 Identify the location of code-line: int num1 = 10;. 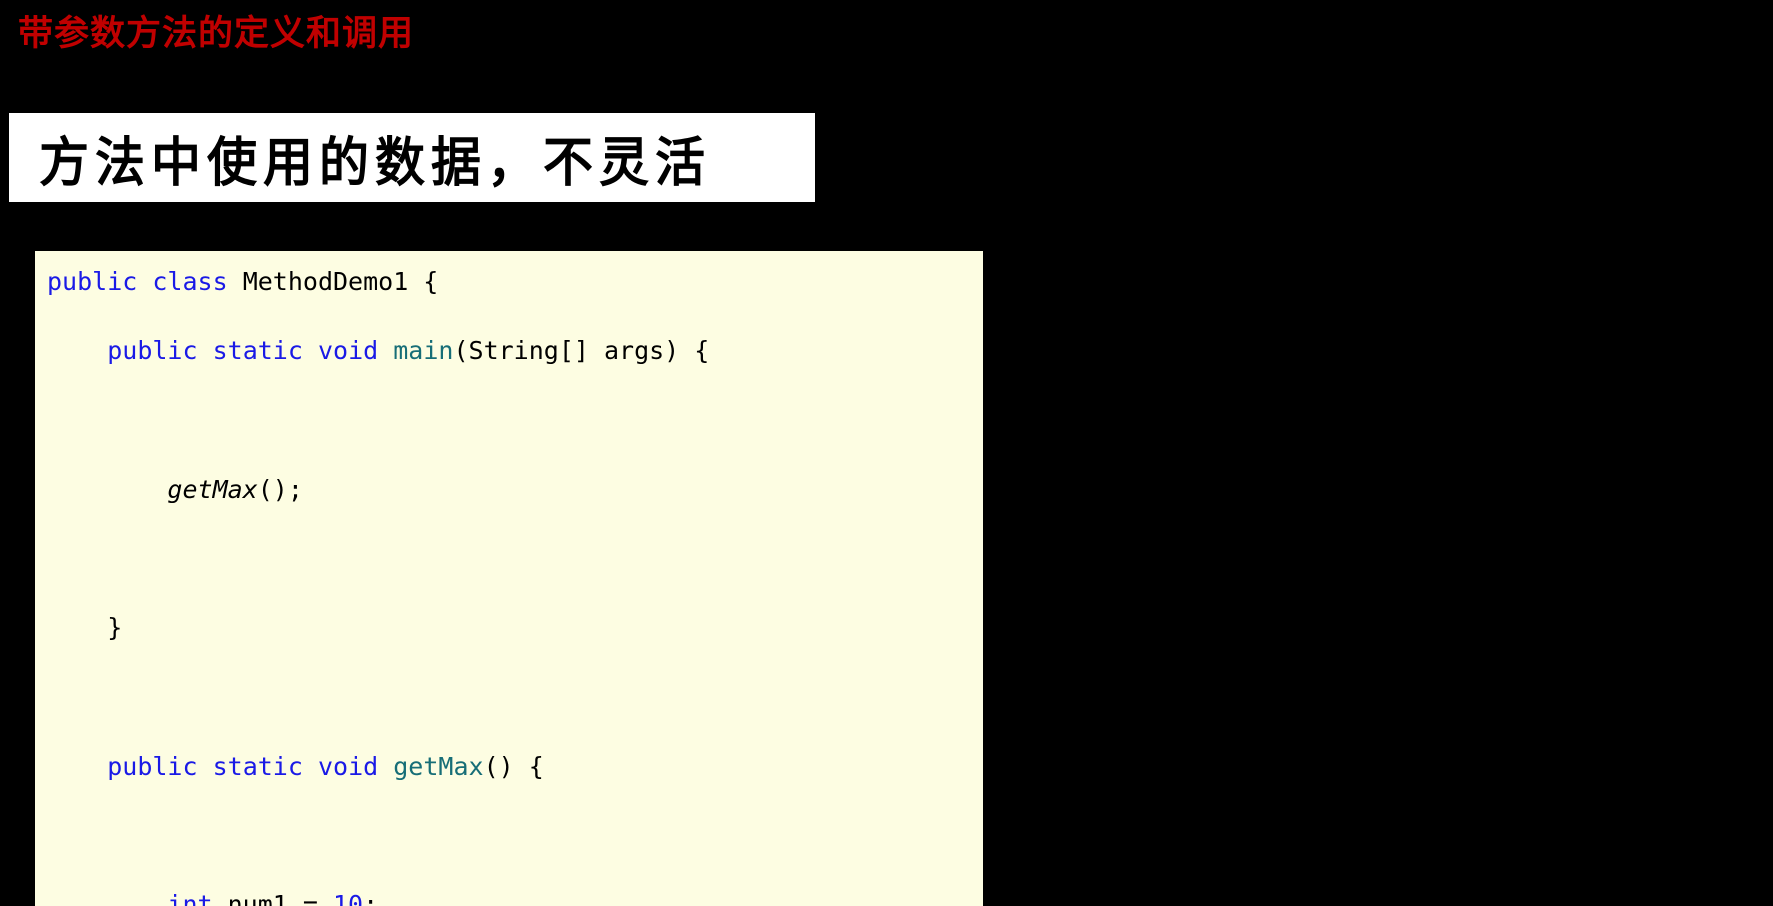
(515, 897).